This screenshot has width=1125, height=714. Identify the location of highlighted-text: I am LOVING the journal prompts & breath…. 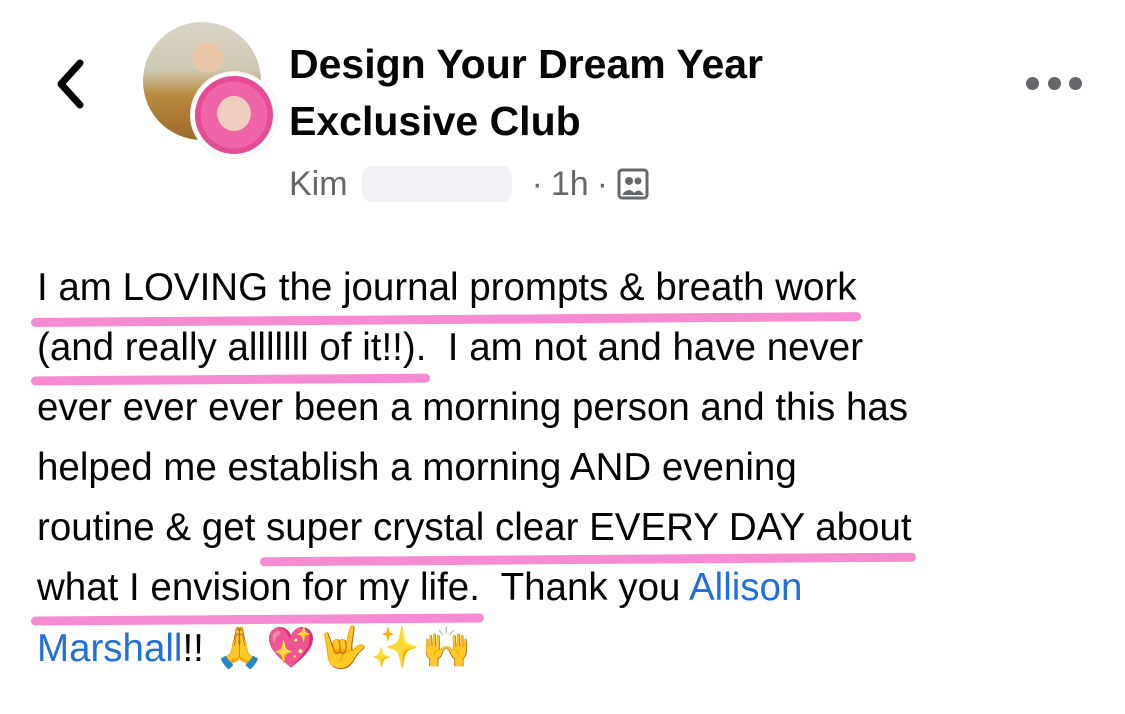
(447, 288).